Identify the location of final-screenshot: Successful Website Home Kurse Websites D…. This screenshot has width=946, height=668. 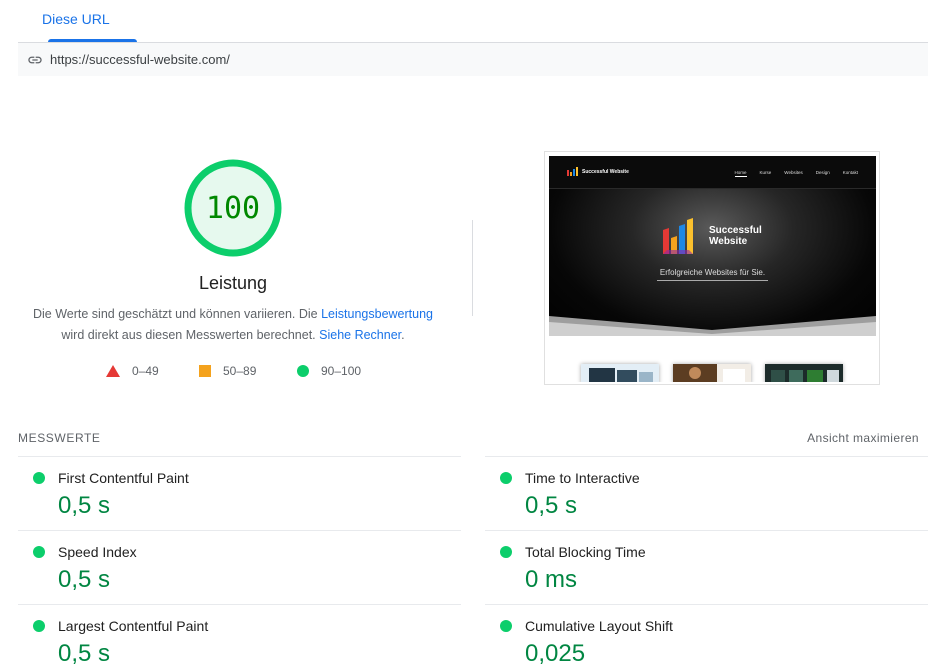
(712, 268).